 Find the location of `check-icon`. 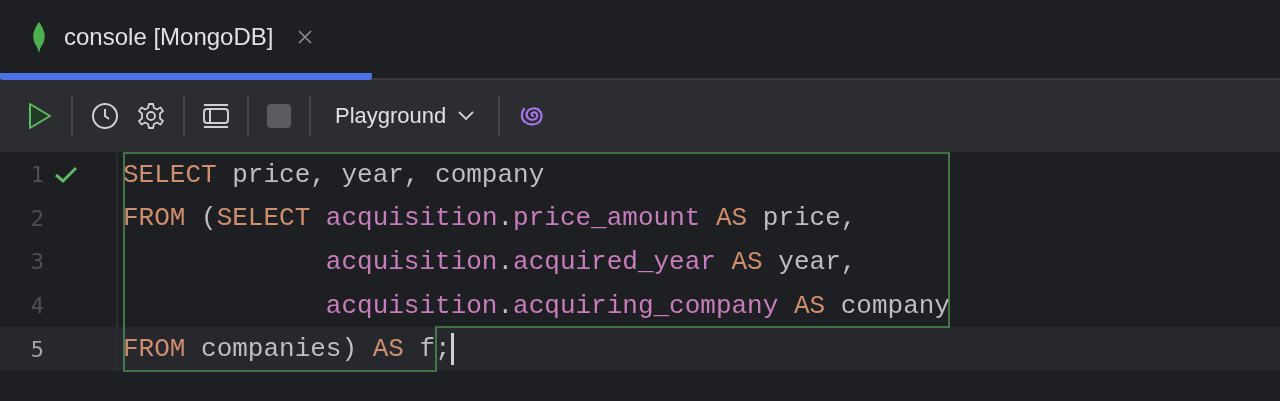

check-icon is located at coordinates (66, 174).